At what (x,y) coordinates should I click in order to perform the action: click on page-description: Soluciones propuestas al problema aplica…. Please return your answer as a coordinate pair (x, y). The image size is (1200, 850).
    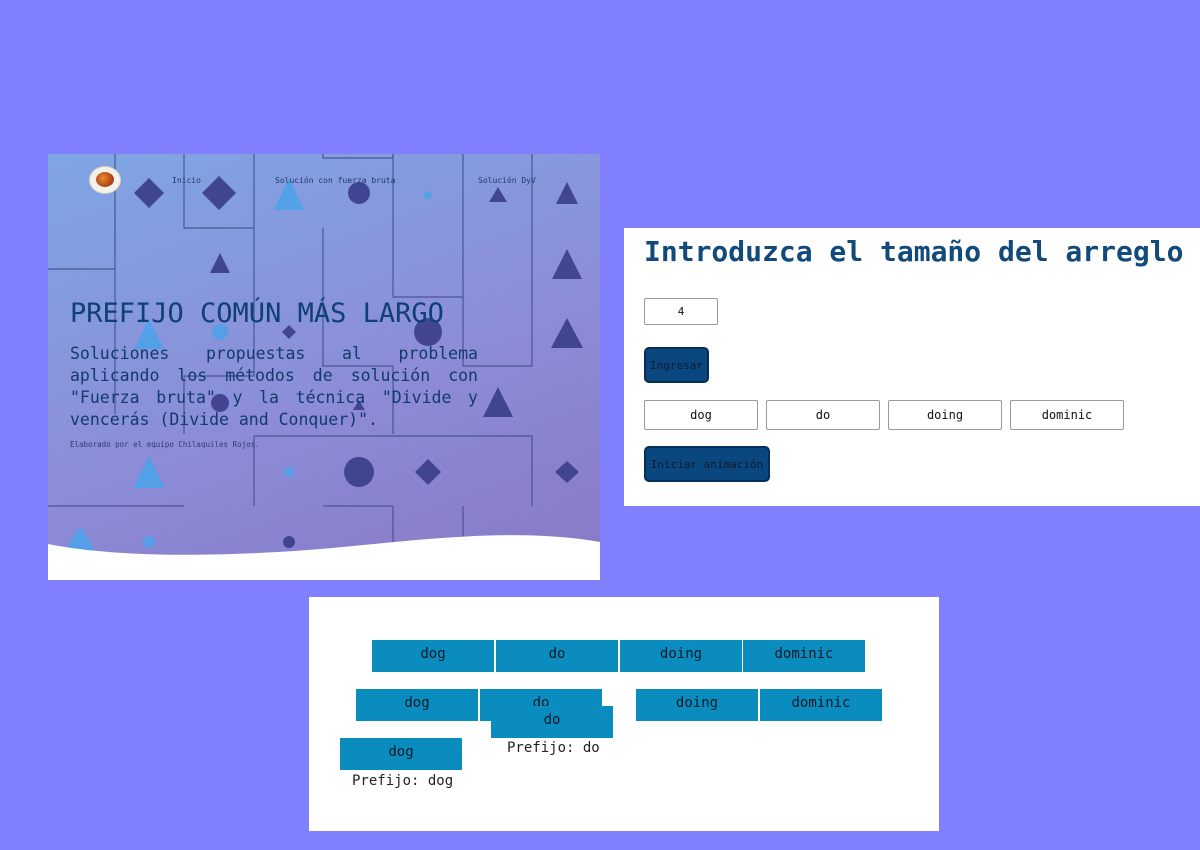
    Looking at the image, I should click on (274, 386).